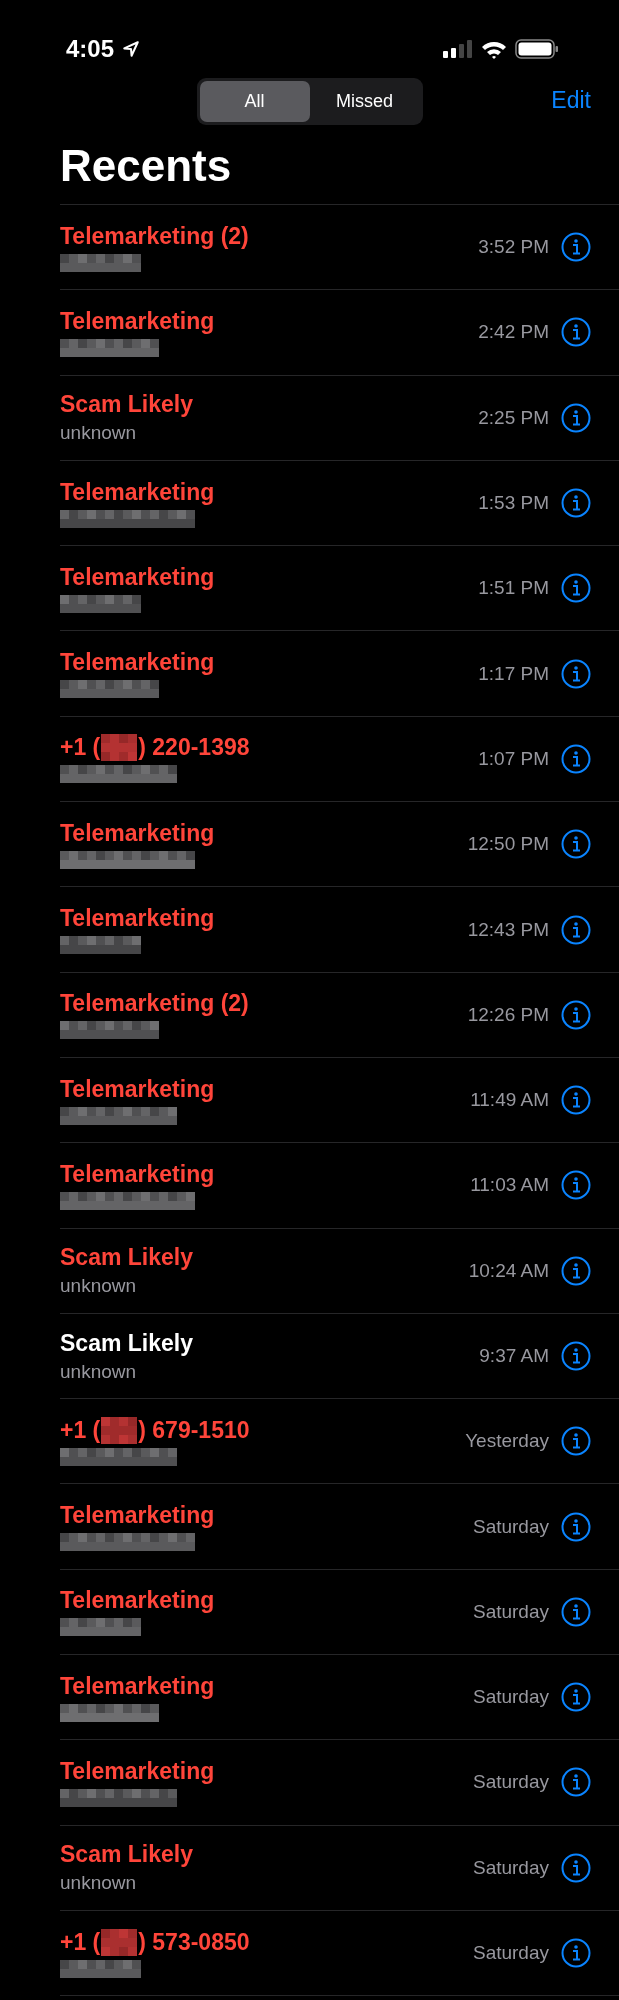  I want to click on call-time: Yesterday, so click(507, 1441).